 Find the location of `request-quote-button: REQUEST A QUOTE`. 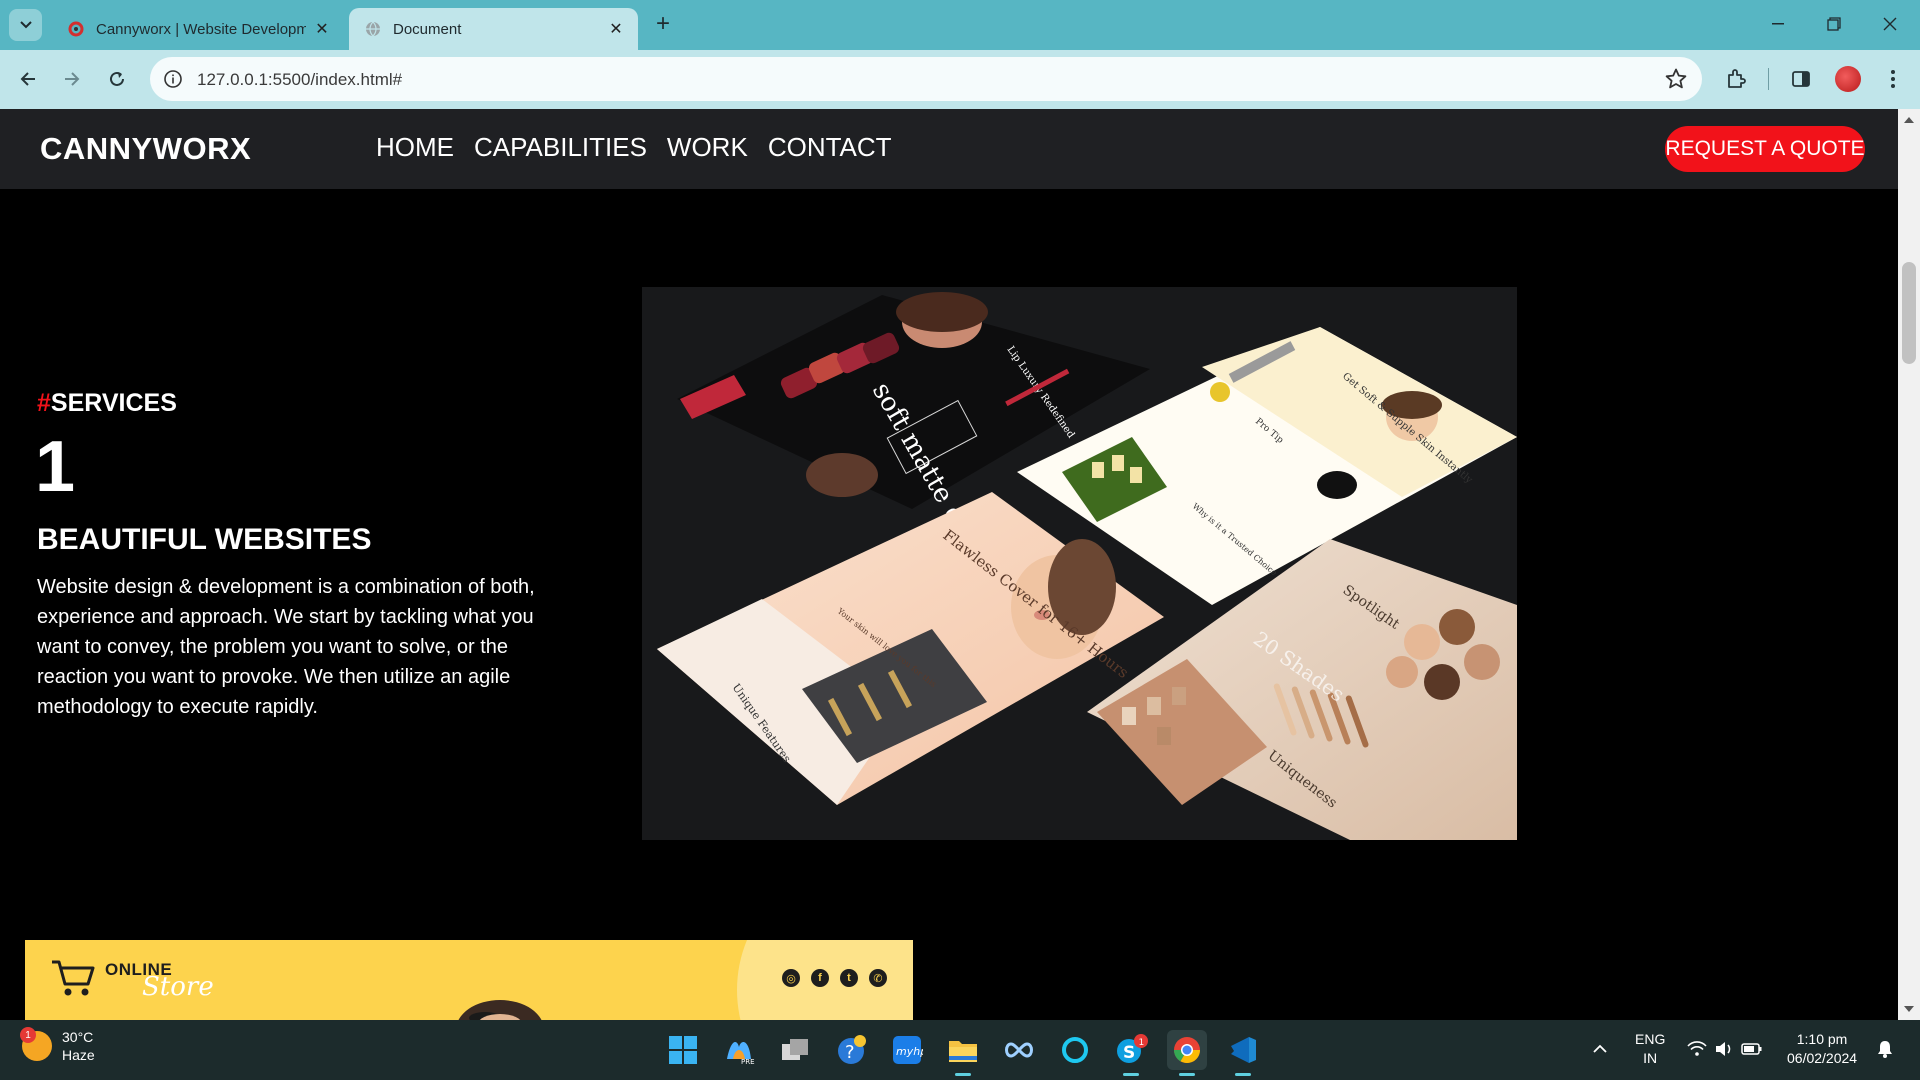

request-quote-button: REQUEST A QUOTE is located at coordinates (1765, 149).